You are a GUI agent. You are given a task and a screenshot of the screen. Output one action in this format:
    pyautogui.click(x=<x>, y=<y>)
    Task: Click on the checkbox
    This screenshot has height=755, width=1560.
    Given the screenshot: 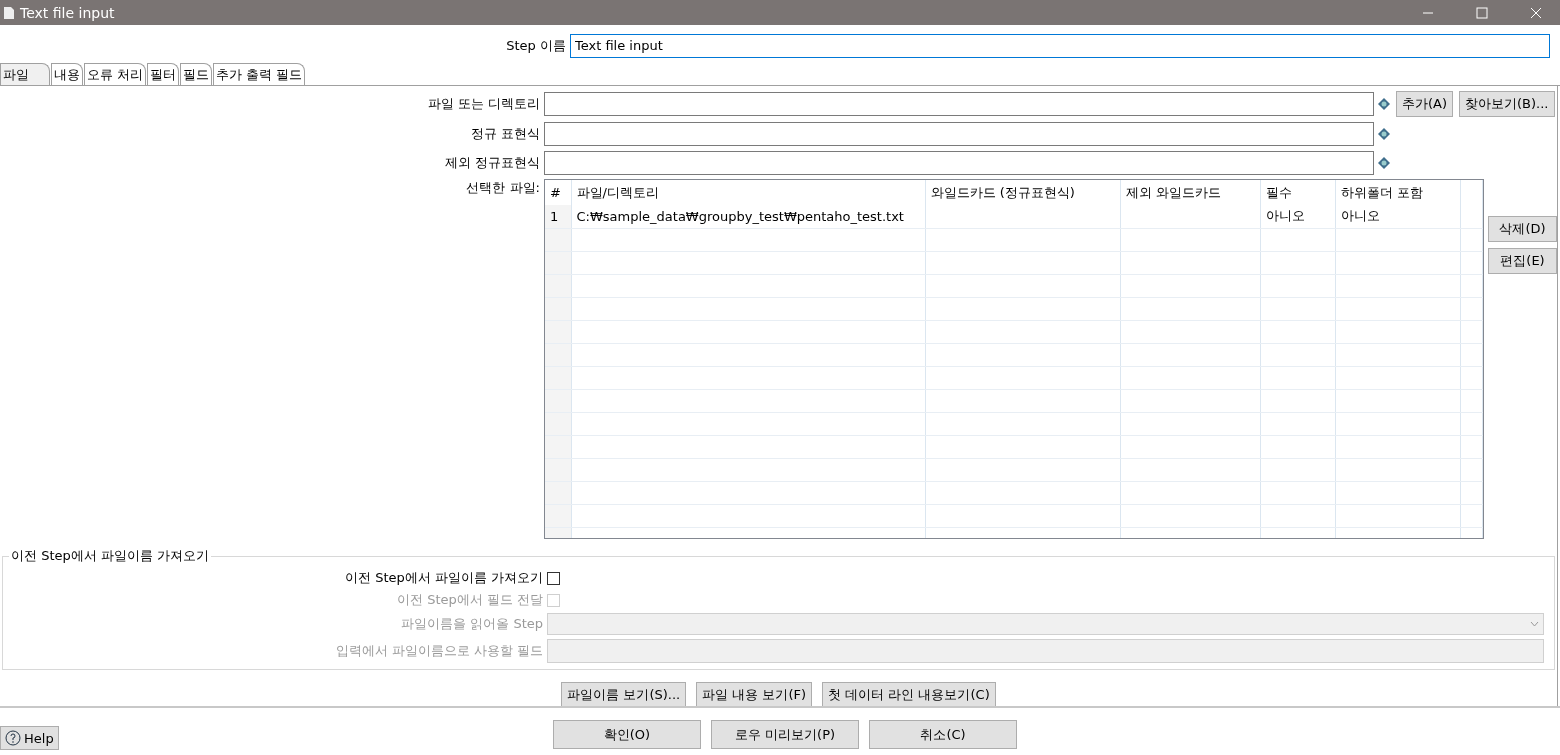 What is the action you would take?
    pyautogui.click(x=553, y=578)
    